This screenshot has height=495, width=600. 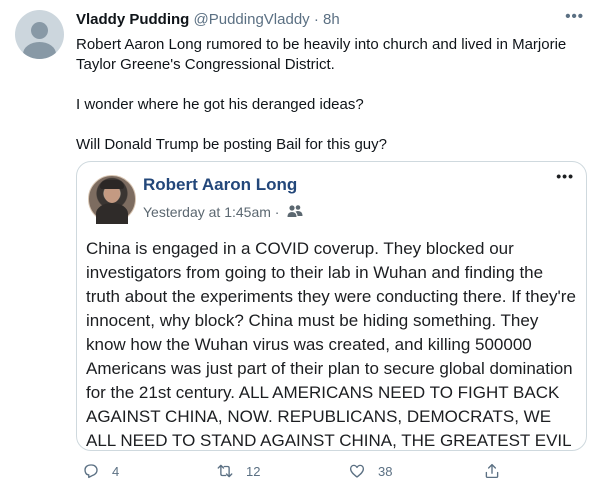 I want to click on retweet-count: 12, so click(x=253, y=471).